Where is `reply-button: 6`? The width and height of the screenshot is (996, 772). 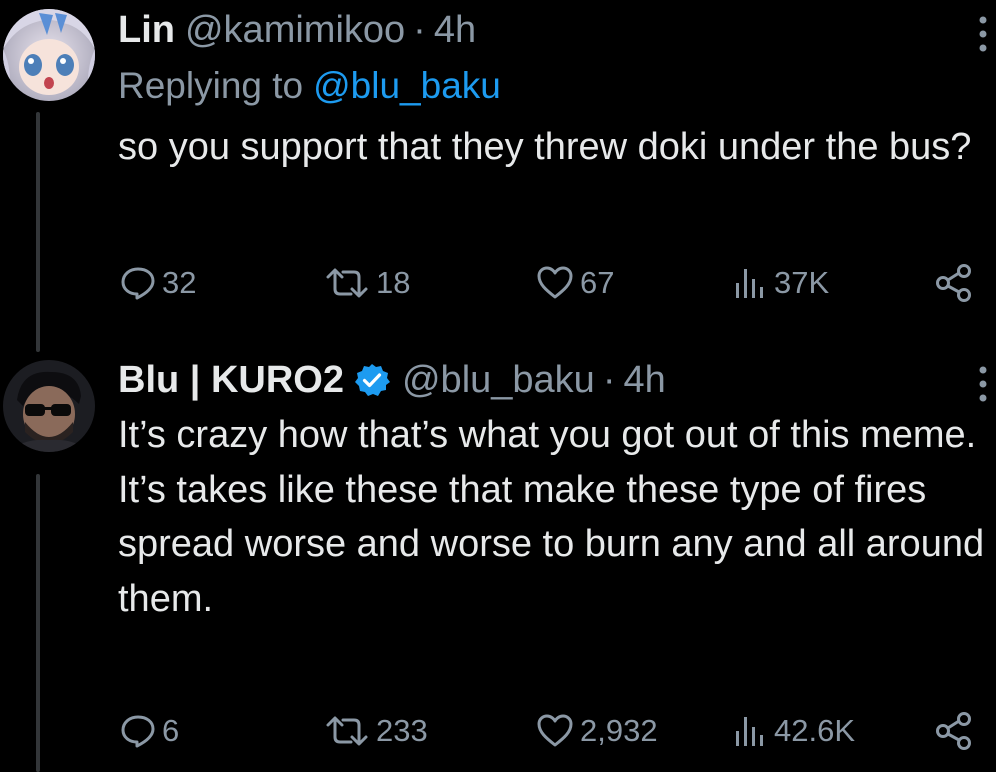
reply-button: 6 is located at coordinates (149, 731).